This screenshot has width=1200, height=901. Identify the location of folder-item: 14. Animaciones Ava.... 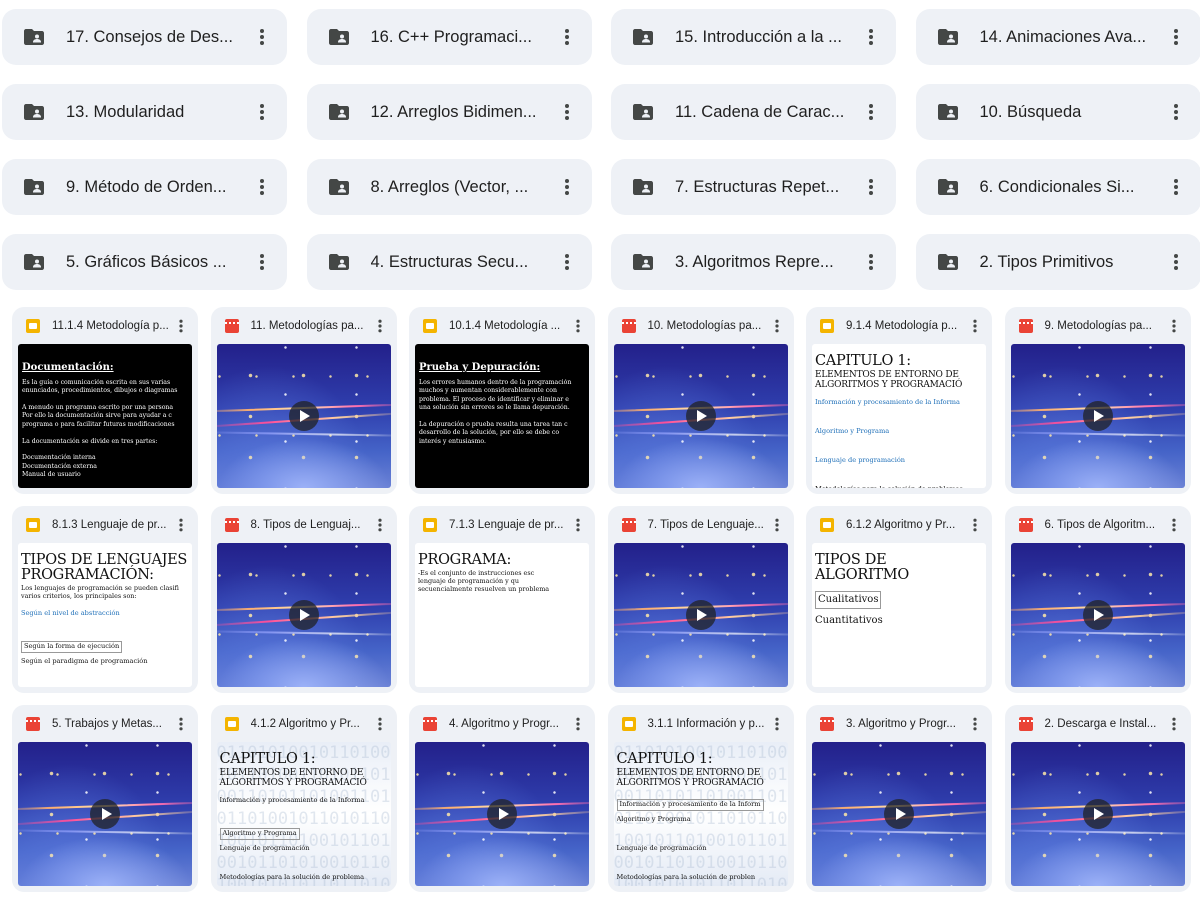
(1057, 37).